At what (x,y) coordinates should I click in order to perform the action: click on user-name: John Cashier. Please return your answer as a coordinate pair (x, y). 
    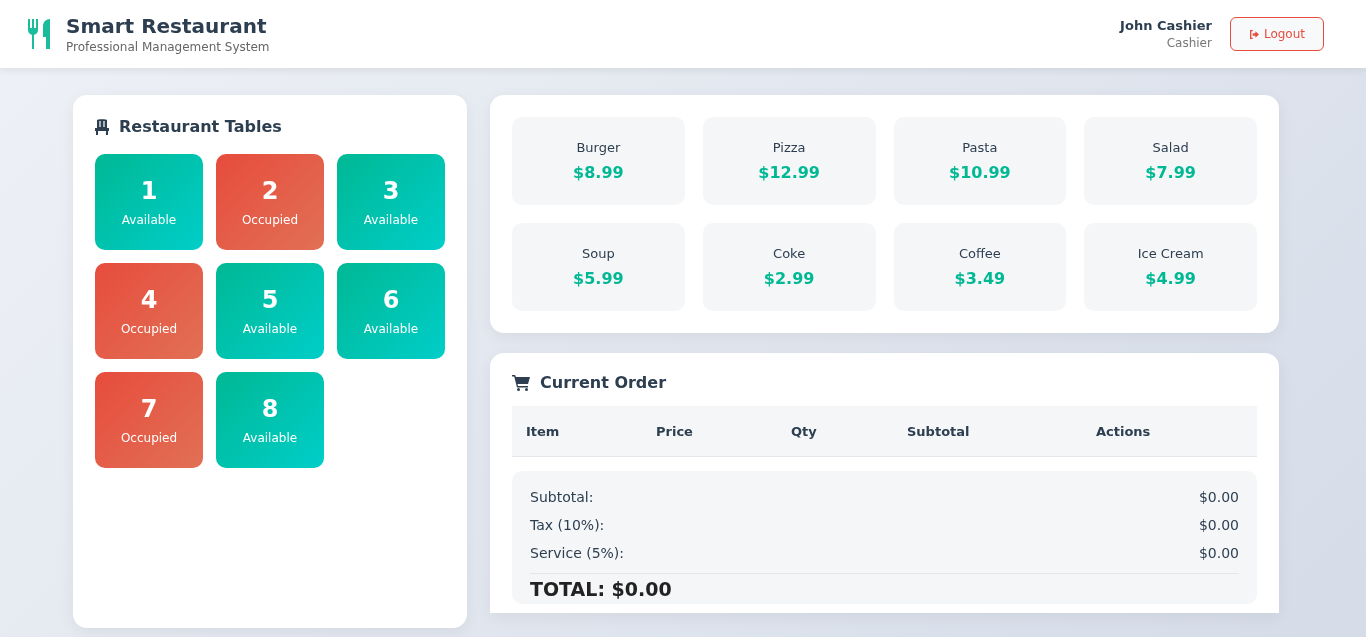
    Looking at the image, I should click on (1166, 25).